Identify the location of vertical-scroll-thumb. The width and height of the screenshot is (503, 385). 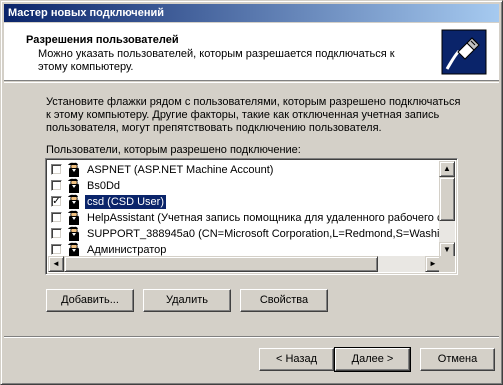
(447, 199).